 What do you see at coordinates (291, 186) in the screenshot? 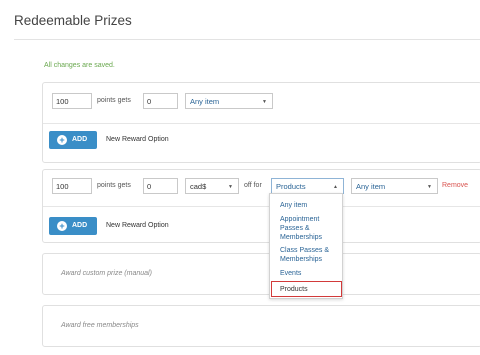
I see `category-select-value: Products` at bounding box center [291, 186].